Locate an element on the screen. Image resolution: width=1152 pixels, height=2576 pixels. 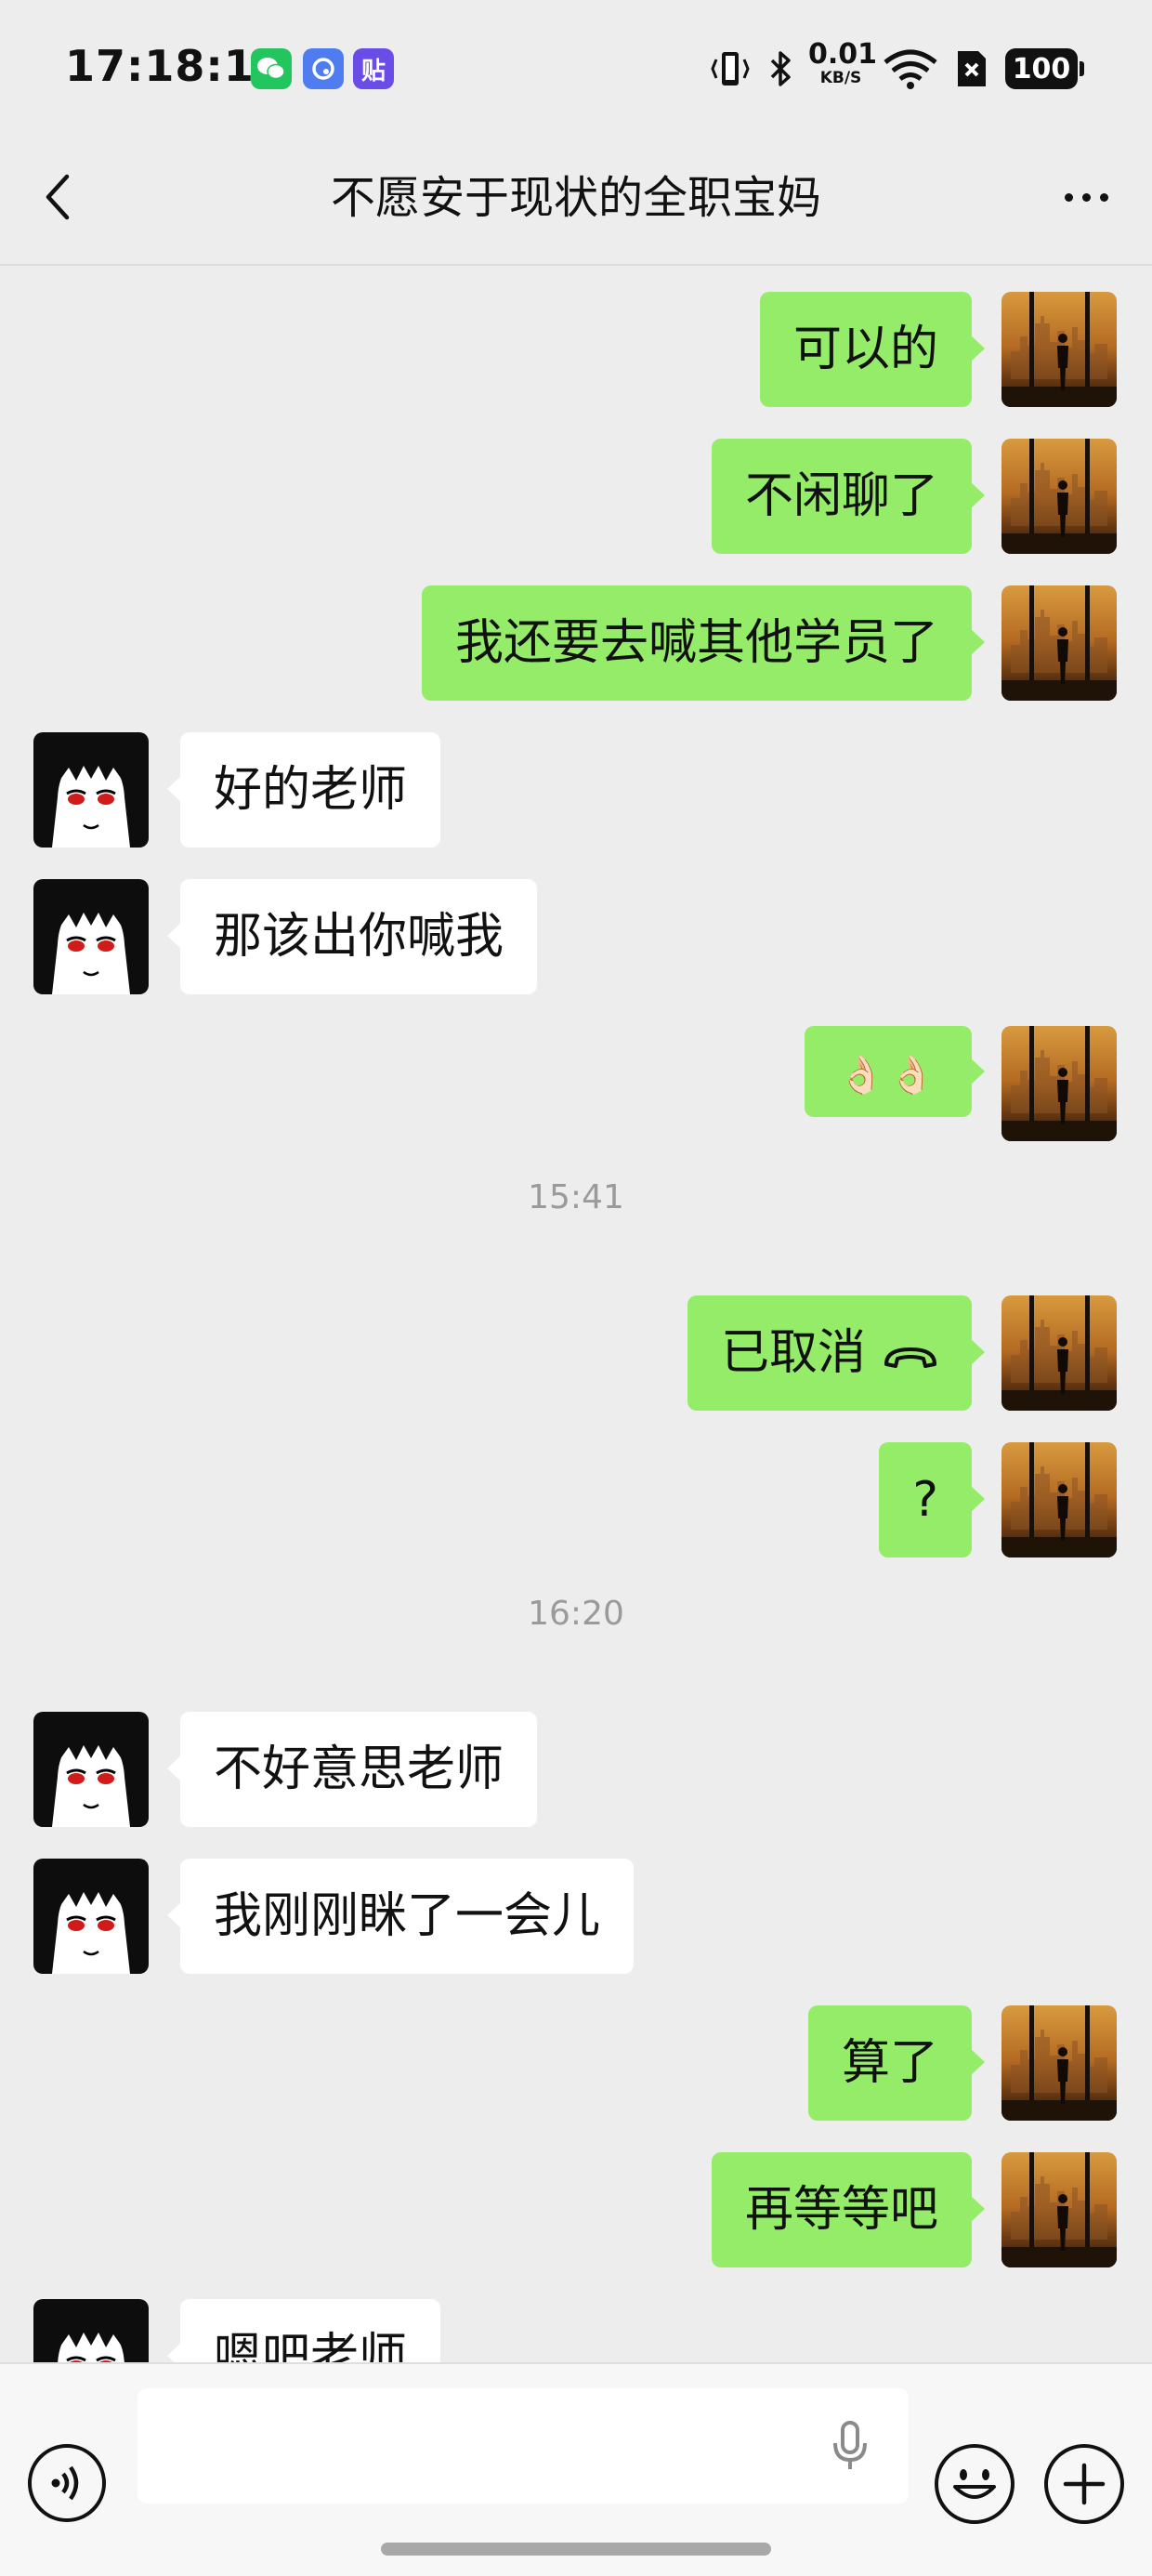
input-bar is located at coordinates (576, 2469).